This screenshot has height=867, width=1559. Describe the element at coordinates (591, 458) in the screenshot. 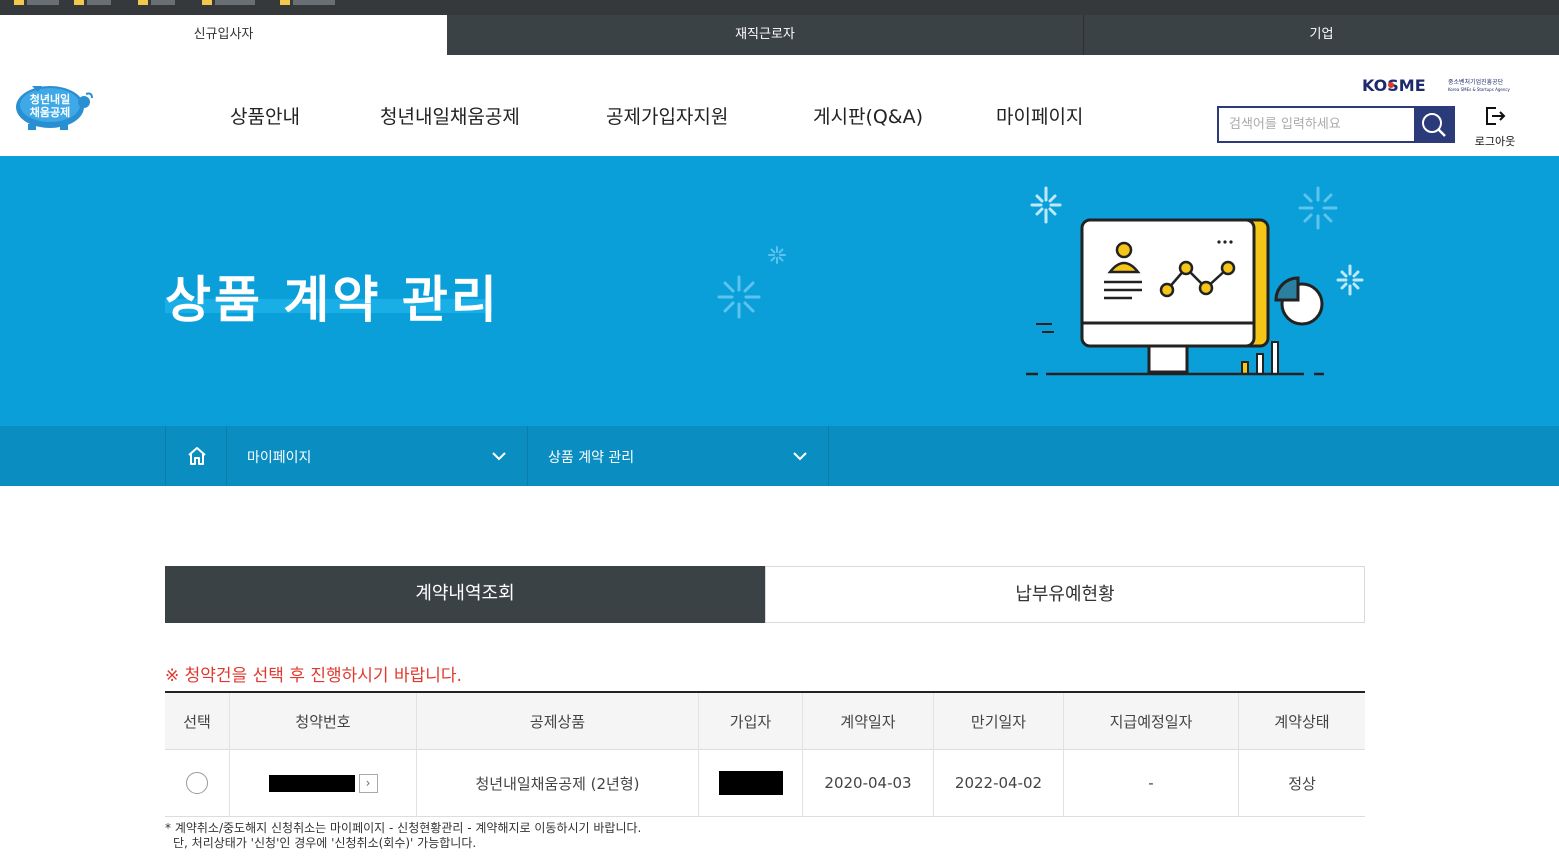

I see `breadcrumb-level2-label: 상품 계약 관리` at that location.